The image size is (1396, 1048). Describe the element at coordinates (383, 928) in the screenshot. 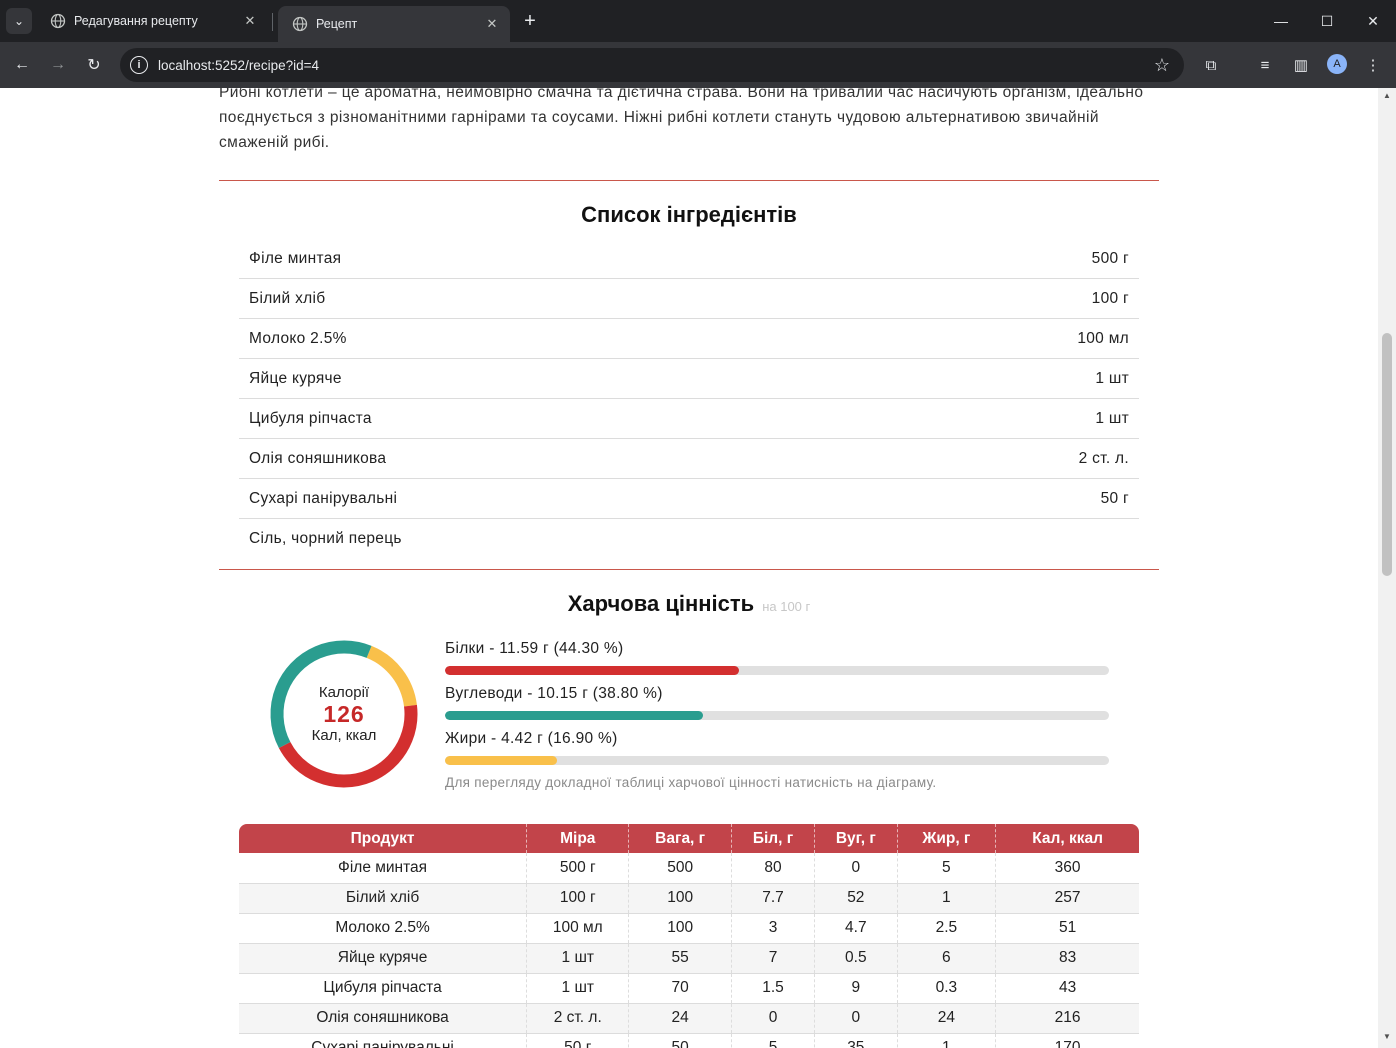

I see `table-cell: Молоко 2.5%` at that location.